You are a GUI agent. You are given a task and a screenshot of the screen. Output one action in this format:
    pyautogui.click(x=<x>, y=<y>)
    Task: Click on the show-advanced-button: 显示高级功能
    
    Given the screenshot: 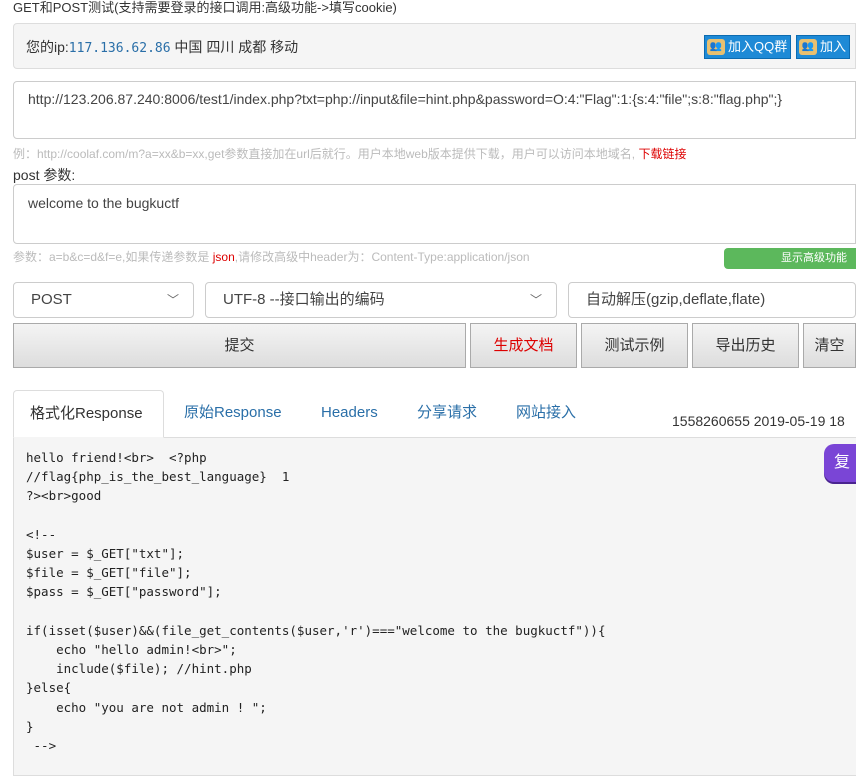 What is the action you would take?
    pyautogui.click(x=790, y=258)
    